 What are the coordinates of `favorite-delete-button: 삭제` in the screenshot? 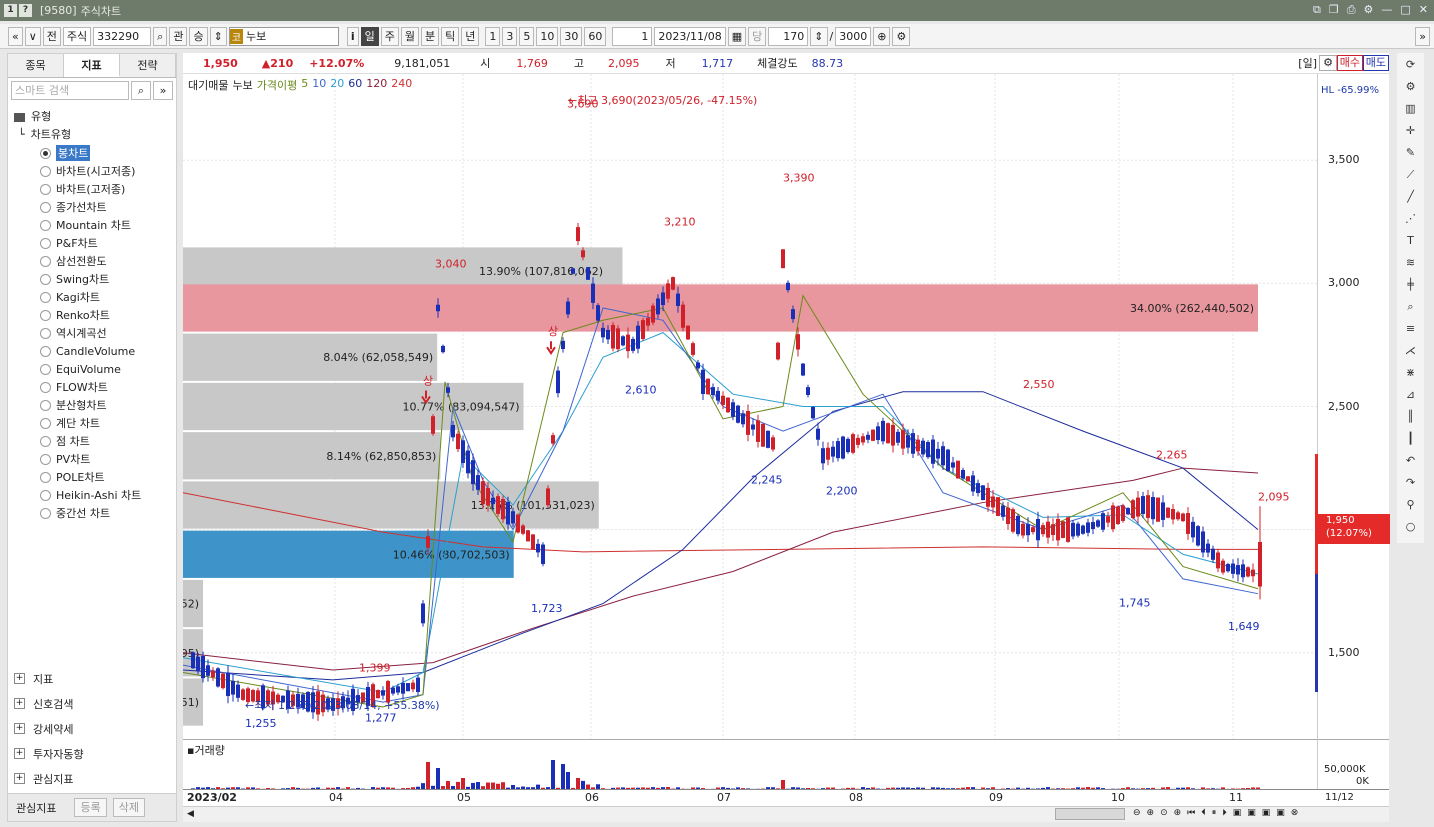 It's located at (128, 807).